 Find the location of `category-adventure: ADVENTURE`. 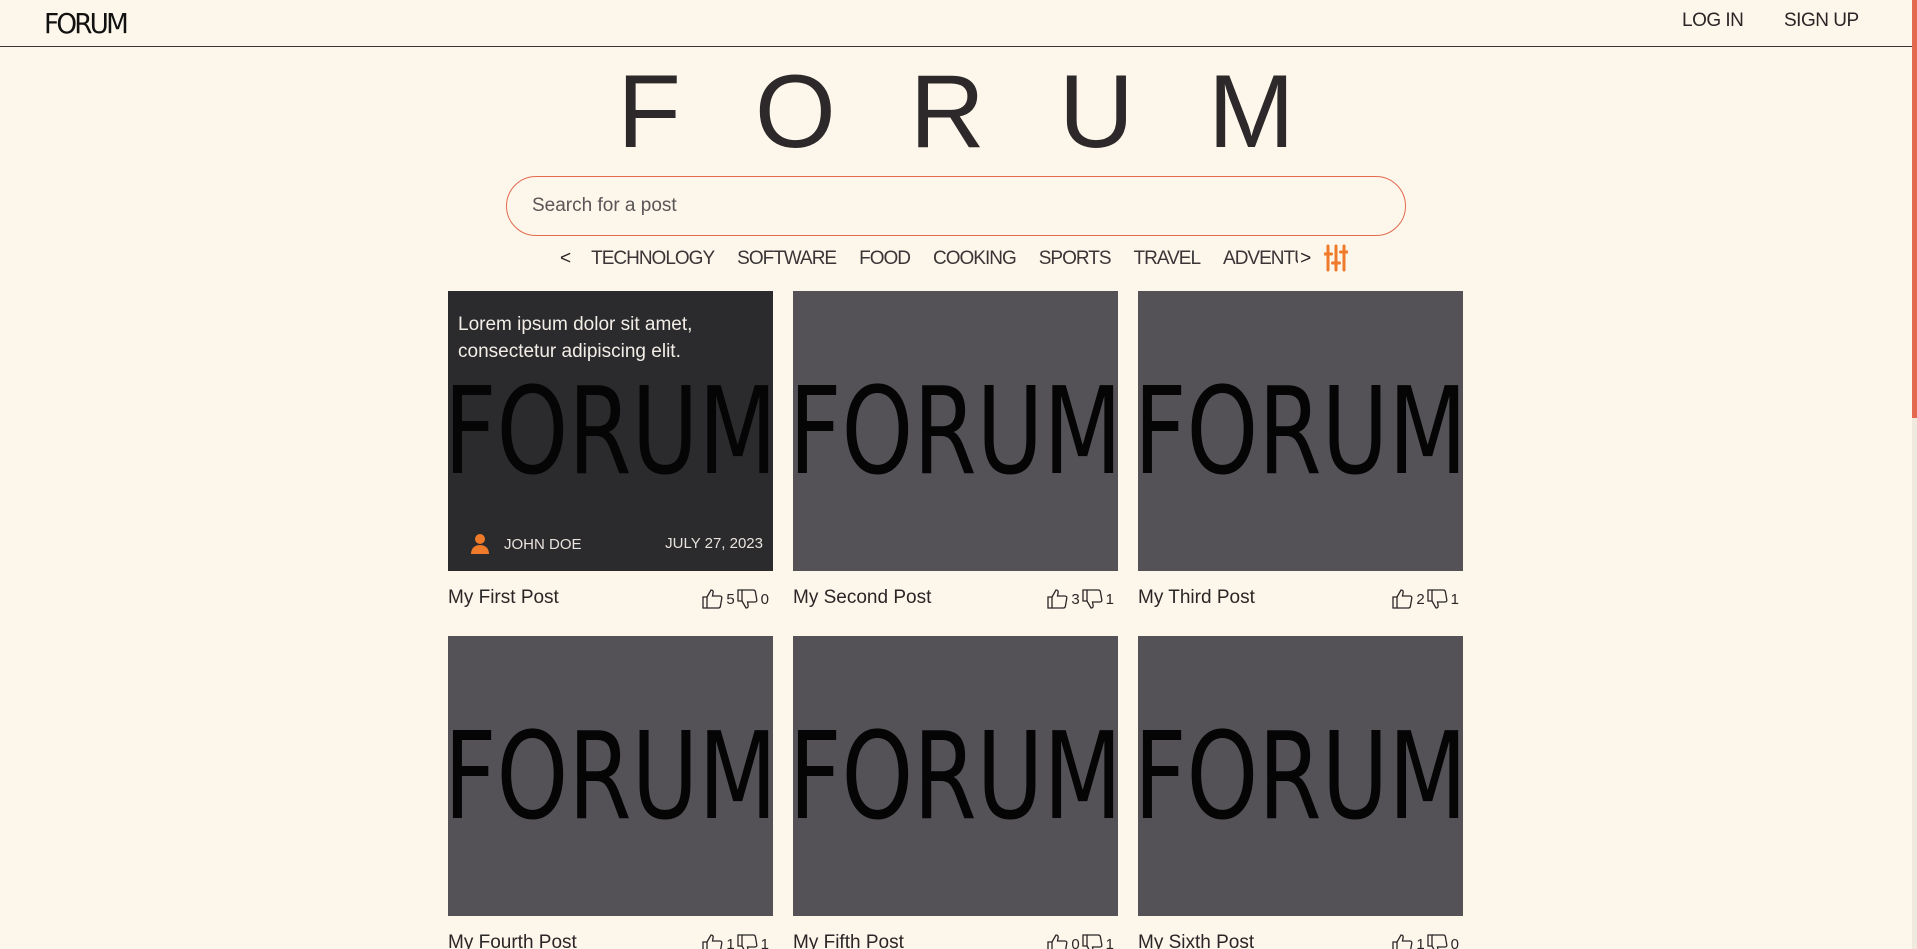

category-adventure: ADVENTURE is located at coordinates (1260, 259).